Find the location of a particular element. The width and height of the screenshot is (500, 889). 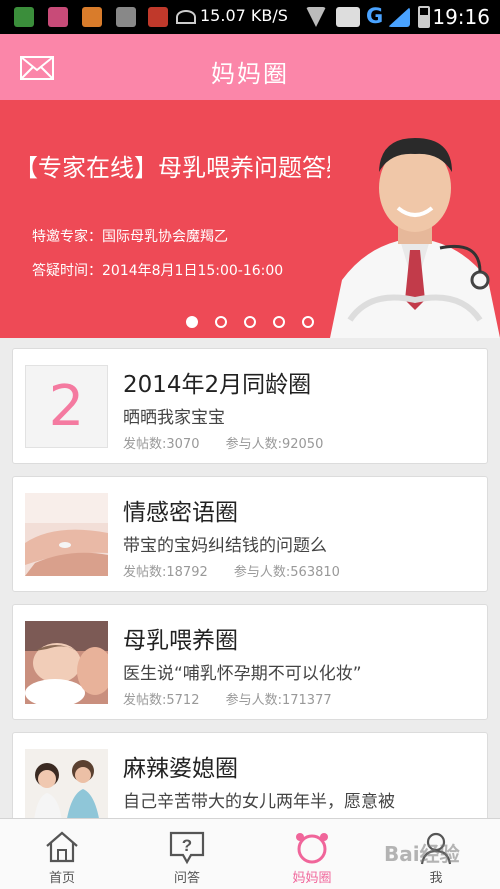

member-count: 参与人数:563810 is located at coordinates (286, 572).